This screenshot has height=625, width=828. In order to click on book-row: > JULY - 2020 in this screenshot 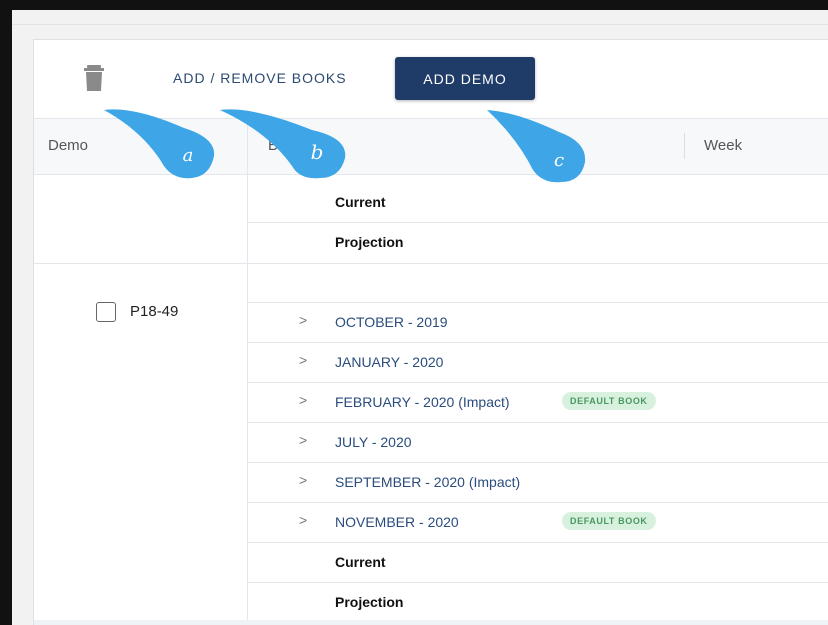, I will do `click(538, 443)`.